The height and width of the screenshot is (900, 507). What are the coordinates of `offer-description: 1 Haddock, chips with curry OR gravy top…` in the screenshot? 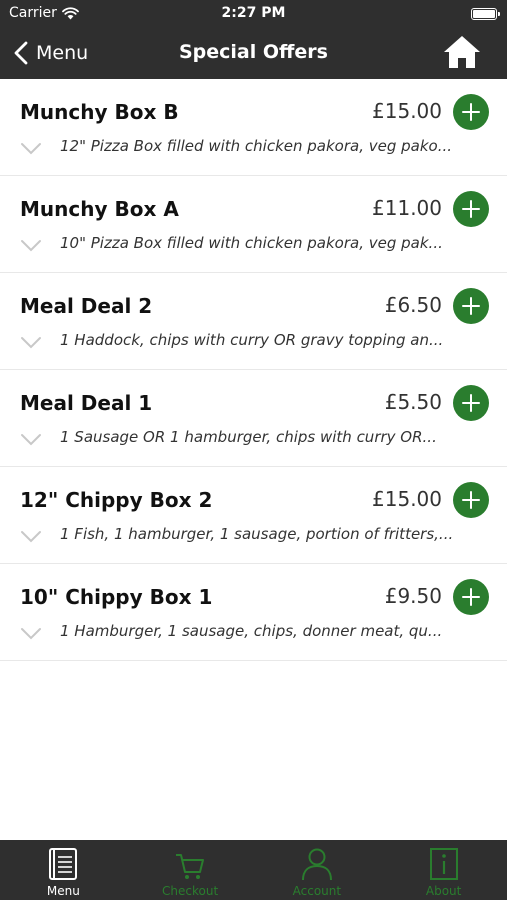 It's located at (252, 340).